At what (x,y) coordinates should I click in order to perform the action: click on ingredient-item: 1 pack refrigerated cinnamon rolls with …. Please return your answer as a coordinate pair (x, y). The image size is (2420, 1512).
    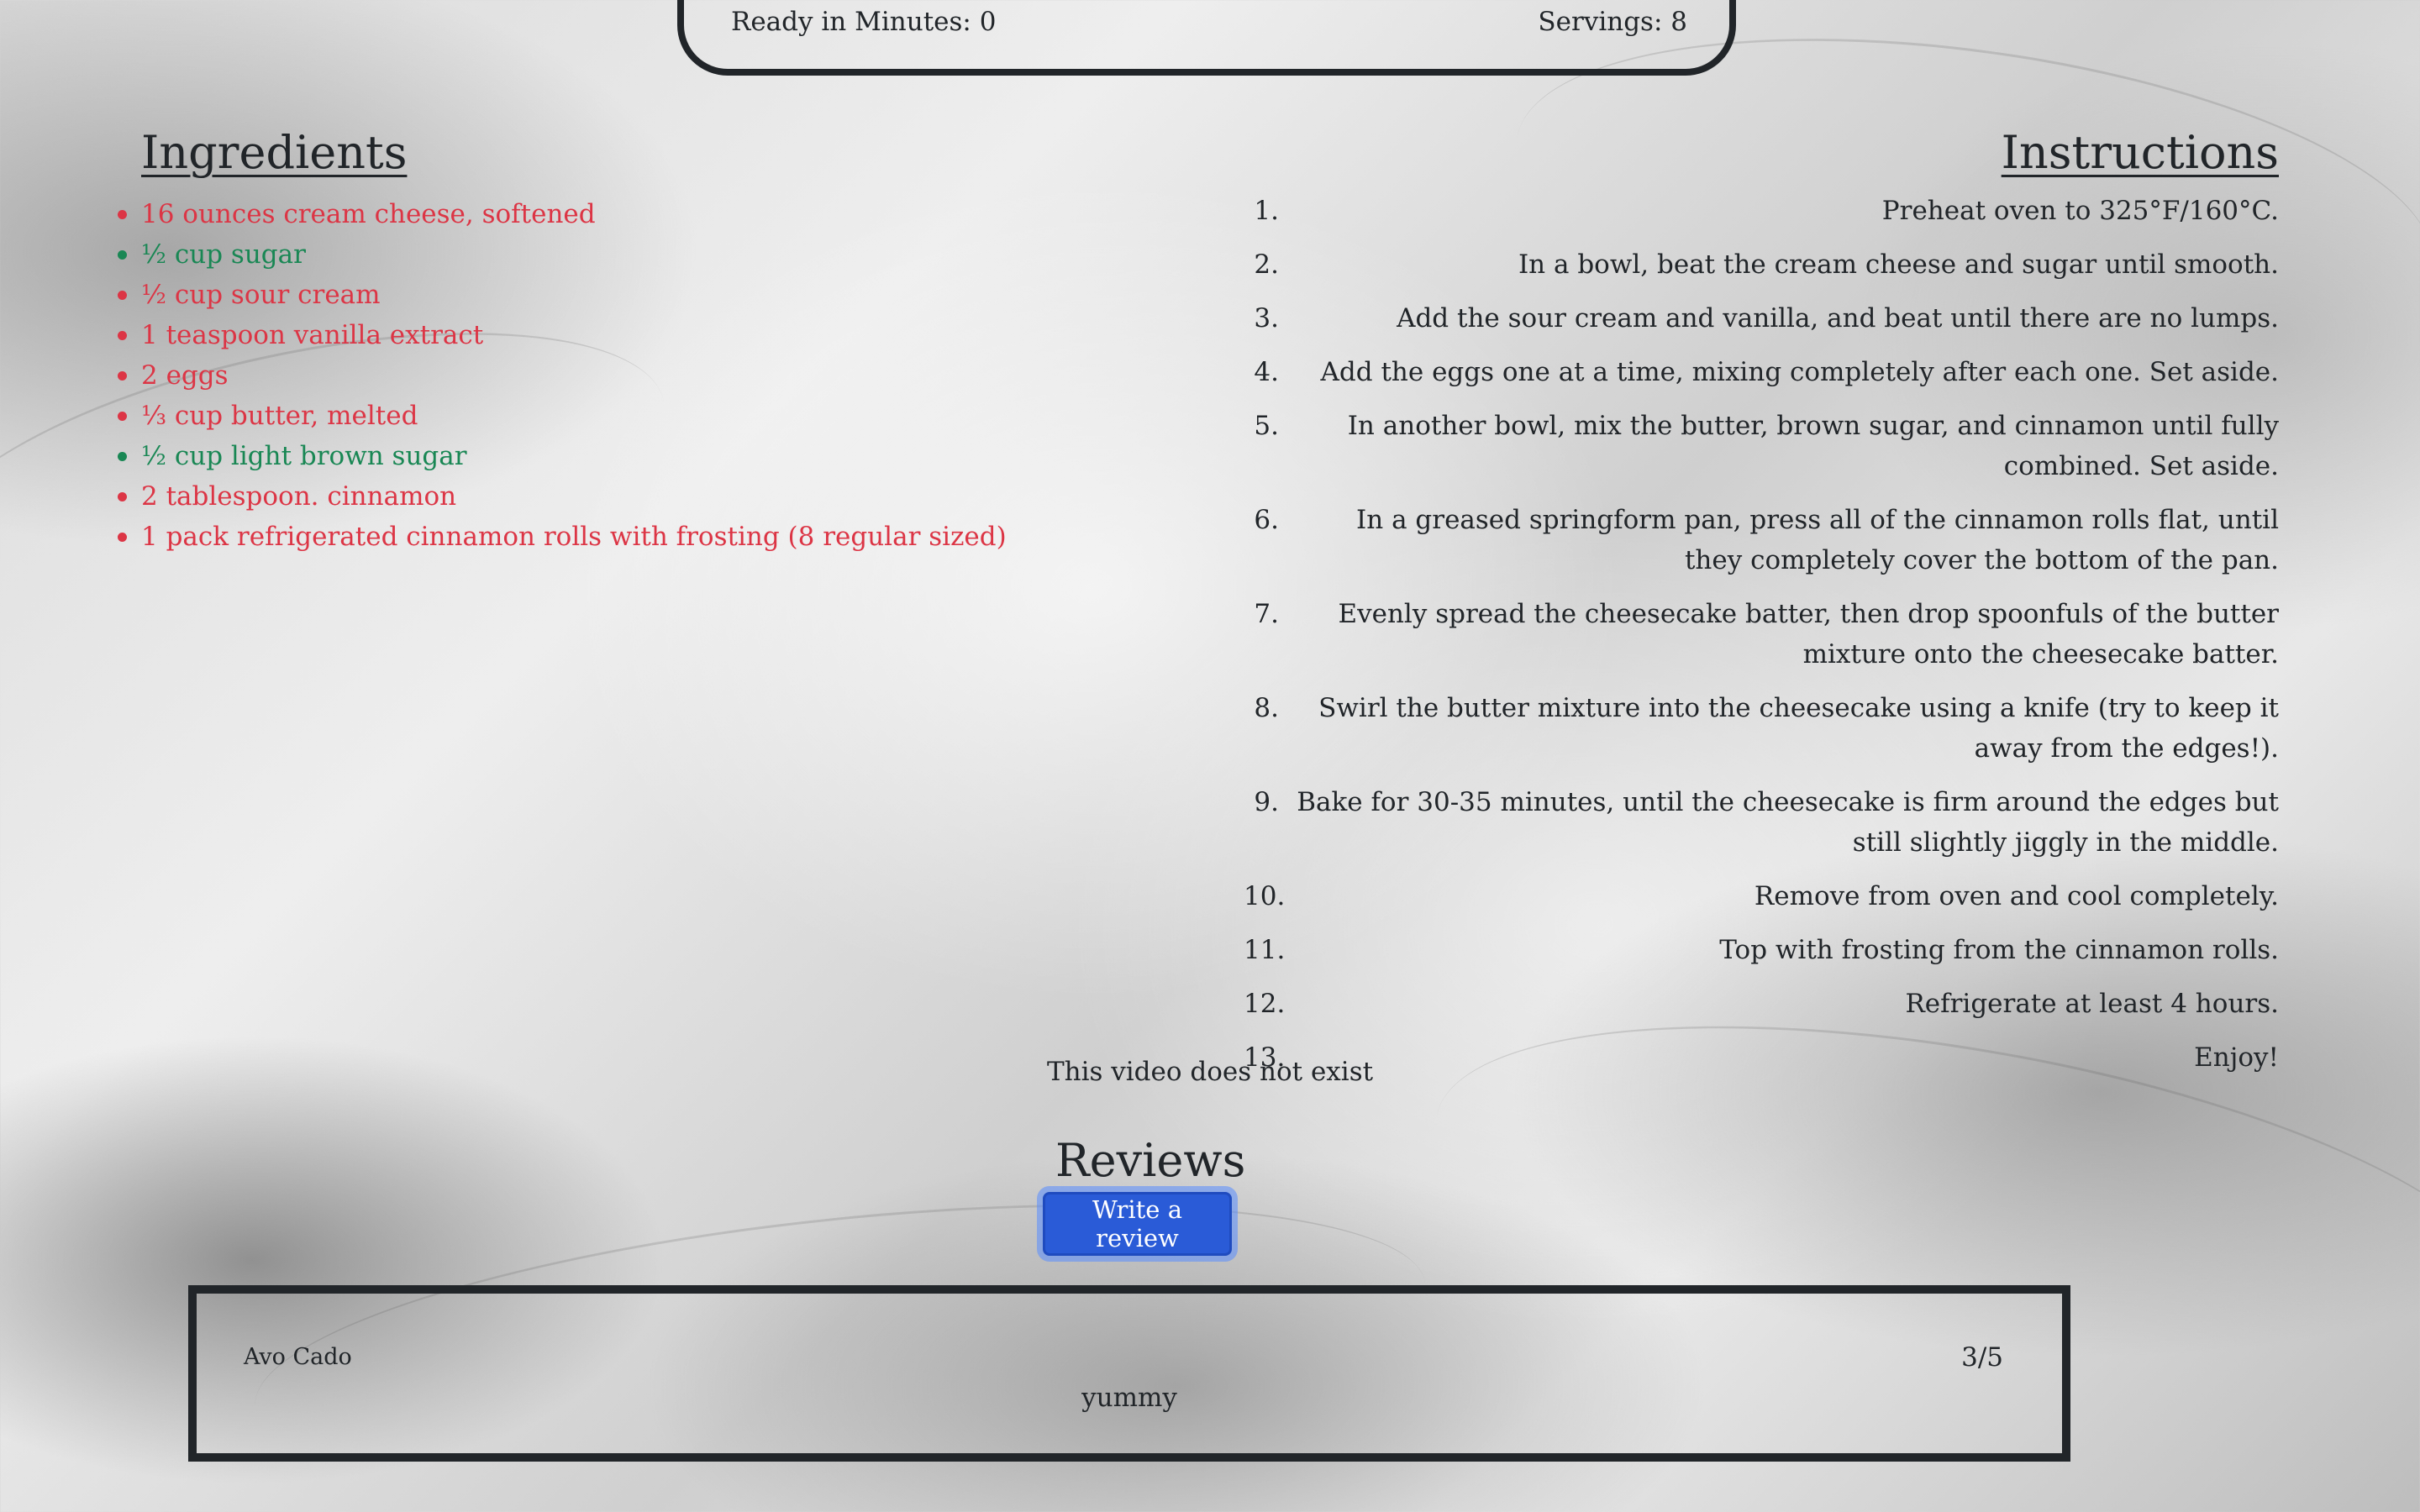
    Looking at the image, I should click on (591, 537).